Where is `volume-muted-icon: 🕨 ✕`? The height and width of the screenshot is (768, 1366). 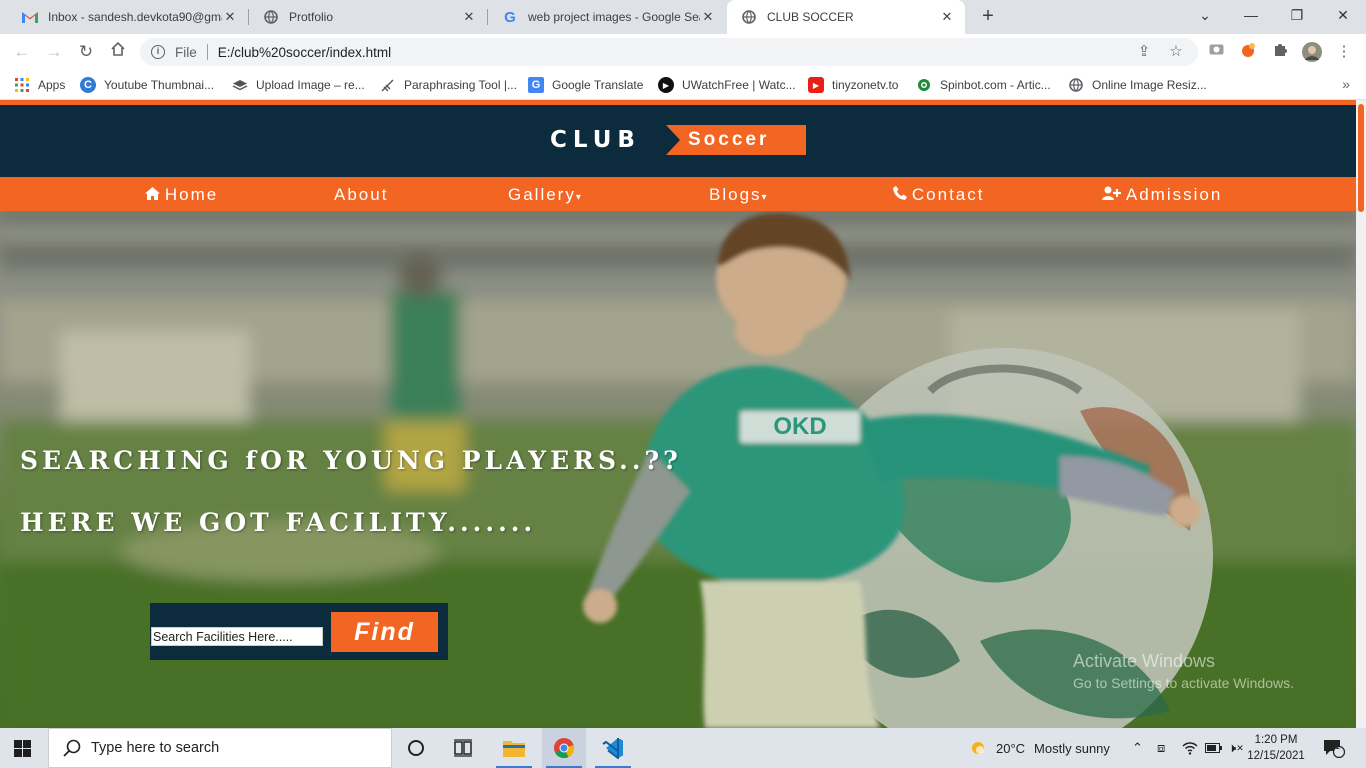
volume-muted-icon: 🕨 ✕ is located at coordinates (1236, 748).